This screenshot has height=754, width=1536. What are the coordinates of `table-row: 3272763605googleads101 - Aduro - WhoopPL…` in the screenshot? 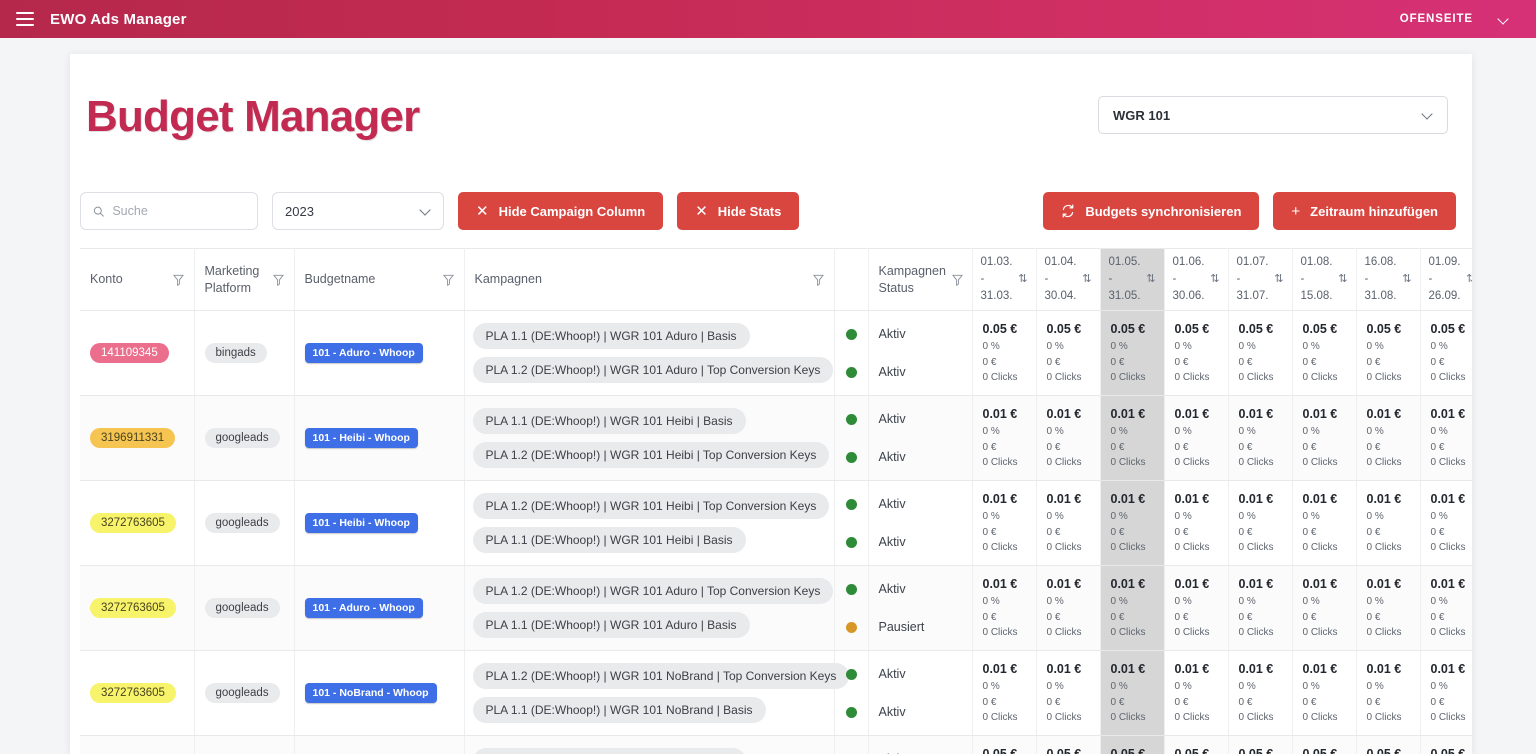 It's located at (776, 608).